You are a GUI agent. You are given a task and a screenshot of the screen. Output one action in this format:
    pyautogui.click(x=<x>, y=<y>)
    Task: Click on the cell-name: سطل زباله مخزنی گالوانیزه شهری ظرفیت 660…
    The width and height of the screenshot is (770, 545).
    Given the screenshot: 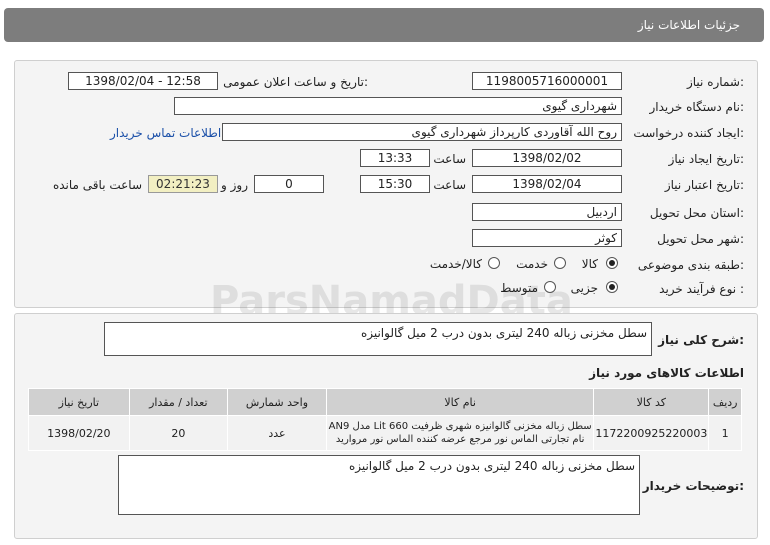 What is the action you would take?
    pyautogui.click(x=460, y=433)
    